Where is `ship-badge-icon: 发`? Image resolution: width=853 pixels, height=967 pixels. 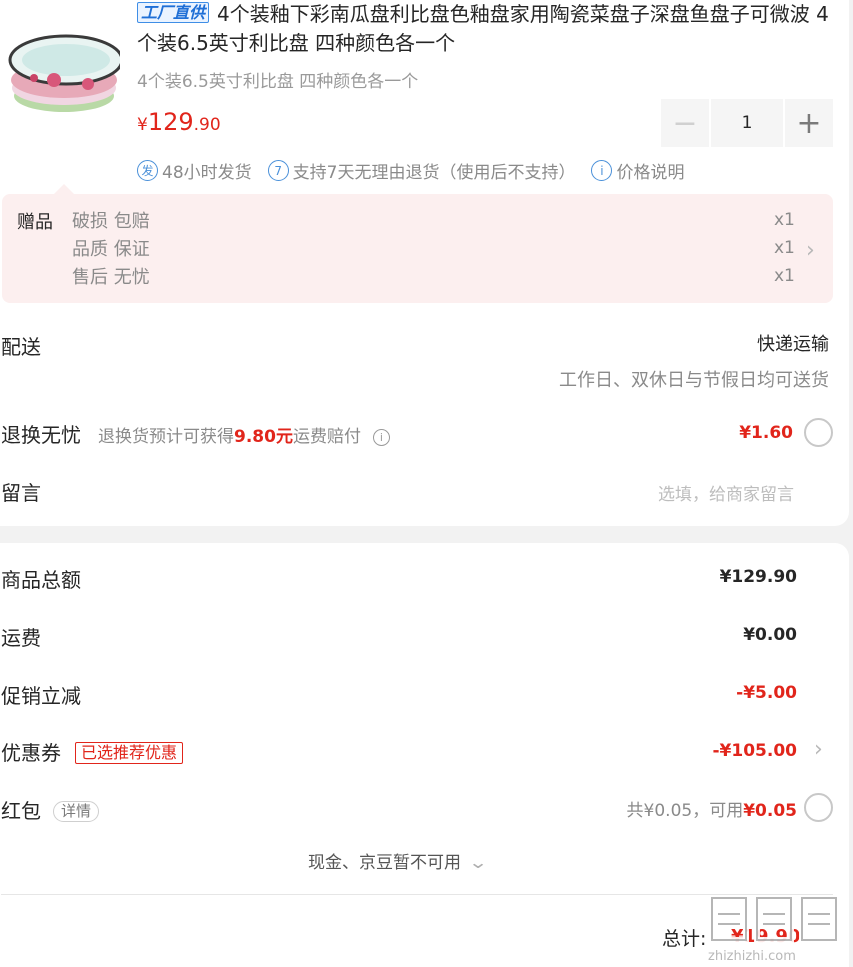
ship-badge-icon: 发 is located at coordinates (147, 170).